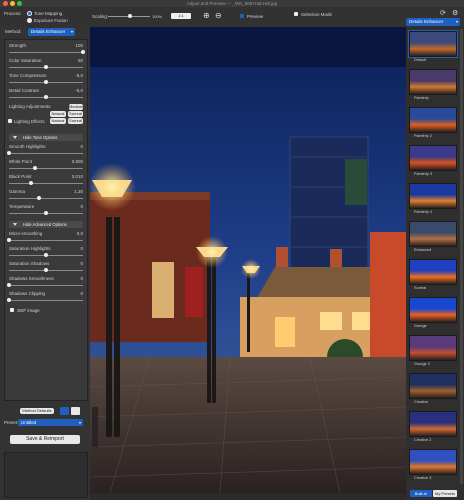  Describe the element at coordinates (206, 15) in the screenshot. I see `zoom-in-icon: ⊕` at that location.